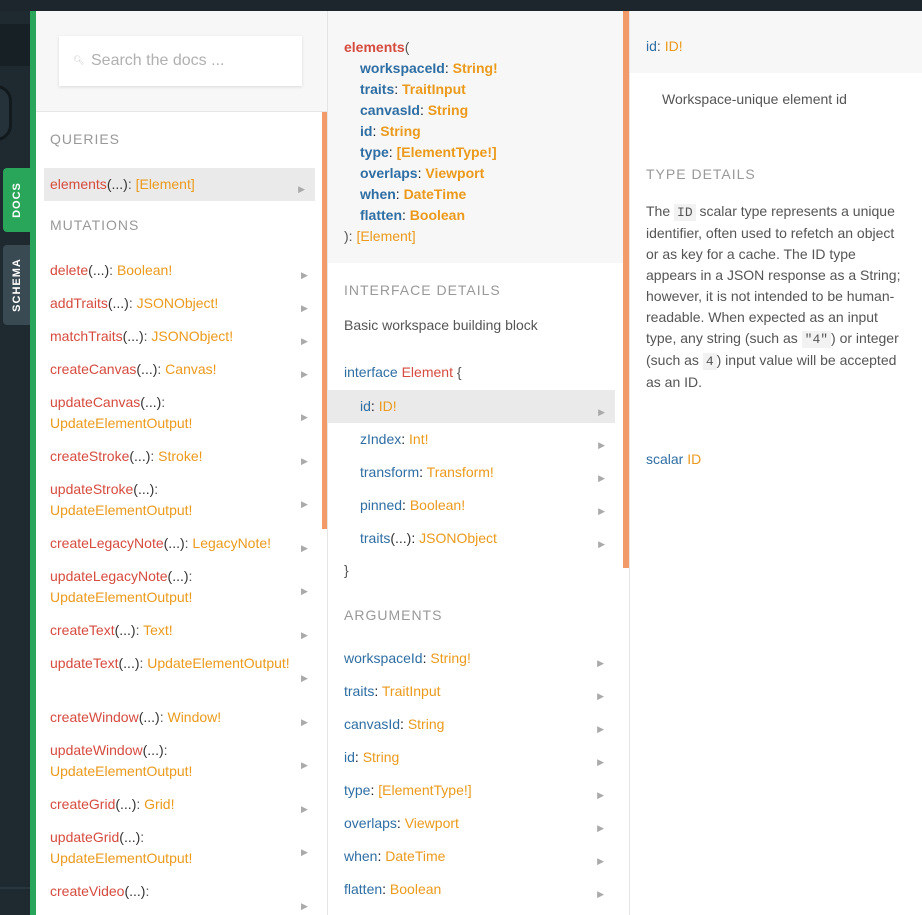 This screenshot has height=915, width=922. I want to click on mutation-type: Text!, so click(158, 630).